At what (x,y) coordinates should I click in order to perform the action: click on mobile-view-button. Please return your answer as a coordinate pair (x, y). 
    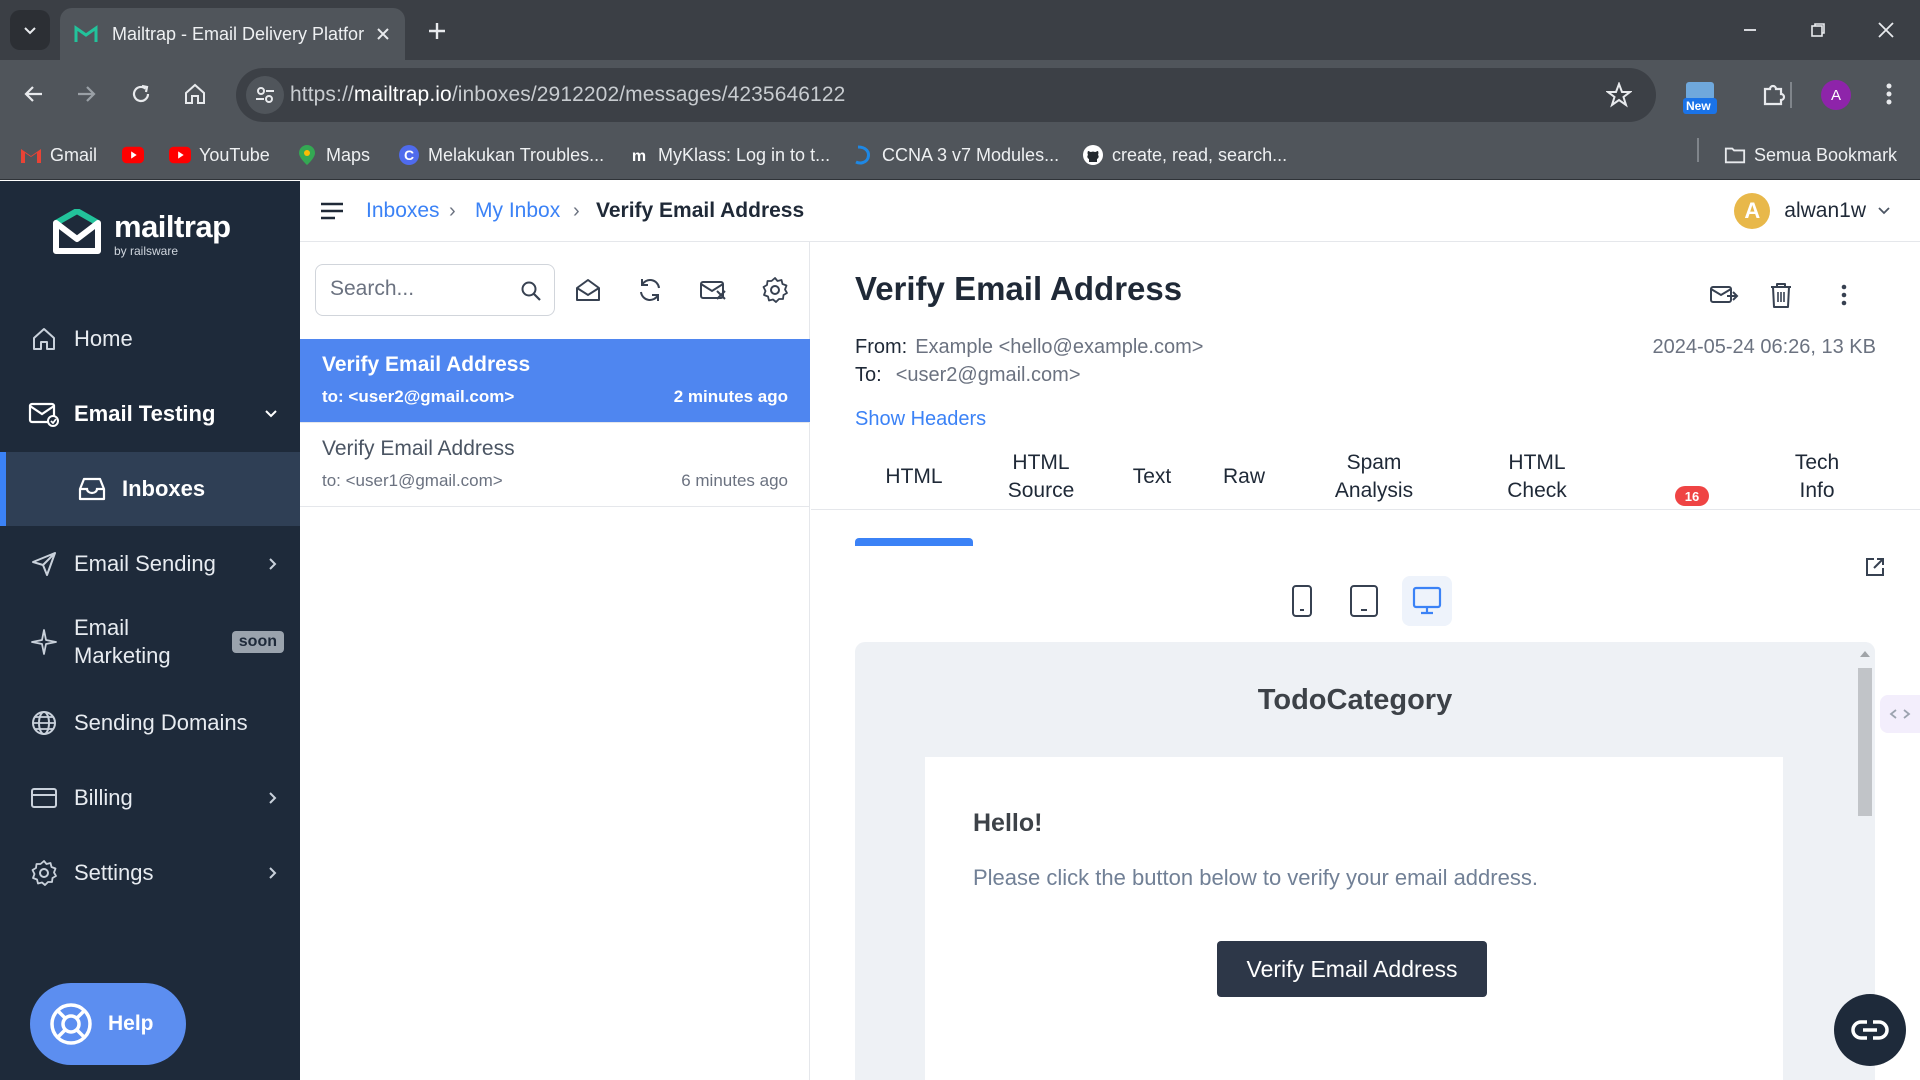
    Looking at the image, I should click on (1302, 601).